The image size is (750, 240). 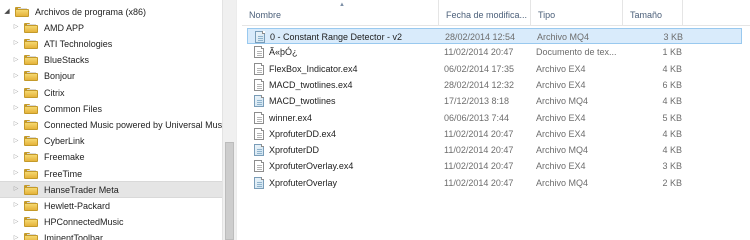 What do you see at coordinates (111, 141) in the screenshot?
I see `tree-item: ▷ CyberLink` at bounding box center [111, 141].